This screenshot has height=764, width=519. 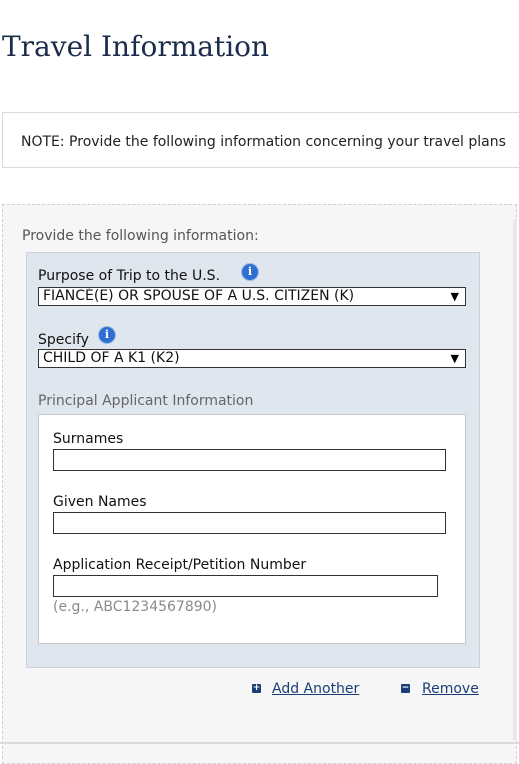 I want to click on add-another-link: Add Another, so click(x=315, y=689).